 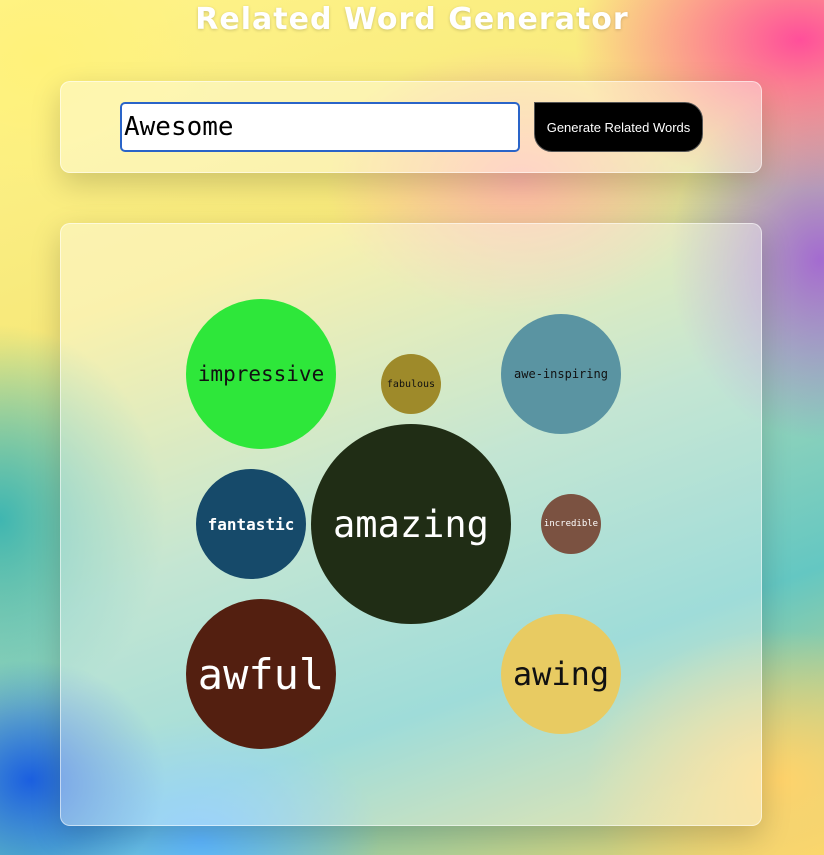 I want to click on search-panel: Generate Related Words, so click(x=411, y=127).